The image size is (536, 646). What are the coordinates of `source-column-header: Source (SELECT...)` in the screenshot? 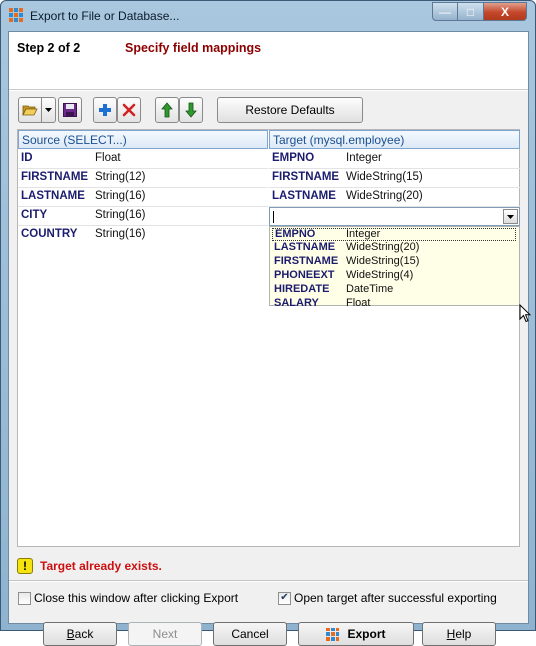 It's located at (143, 139).